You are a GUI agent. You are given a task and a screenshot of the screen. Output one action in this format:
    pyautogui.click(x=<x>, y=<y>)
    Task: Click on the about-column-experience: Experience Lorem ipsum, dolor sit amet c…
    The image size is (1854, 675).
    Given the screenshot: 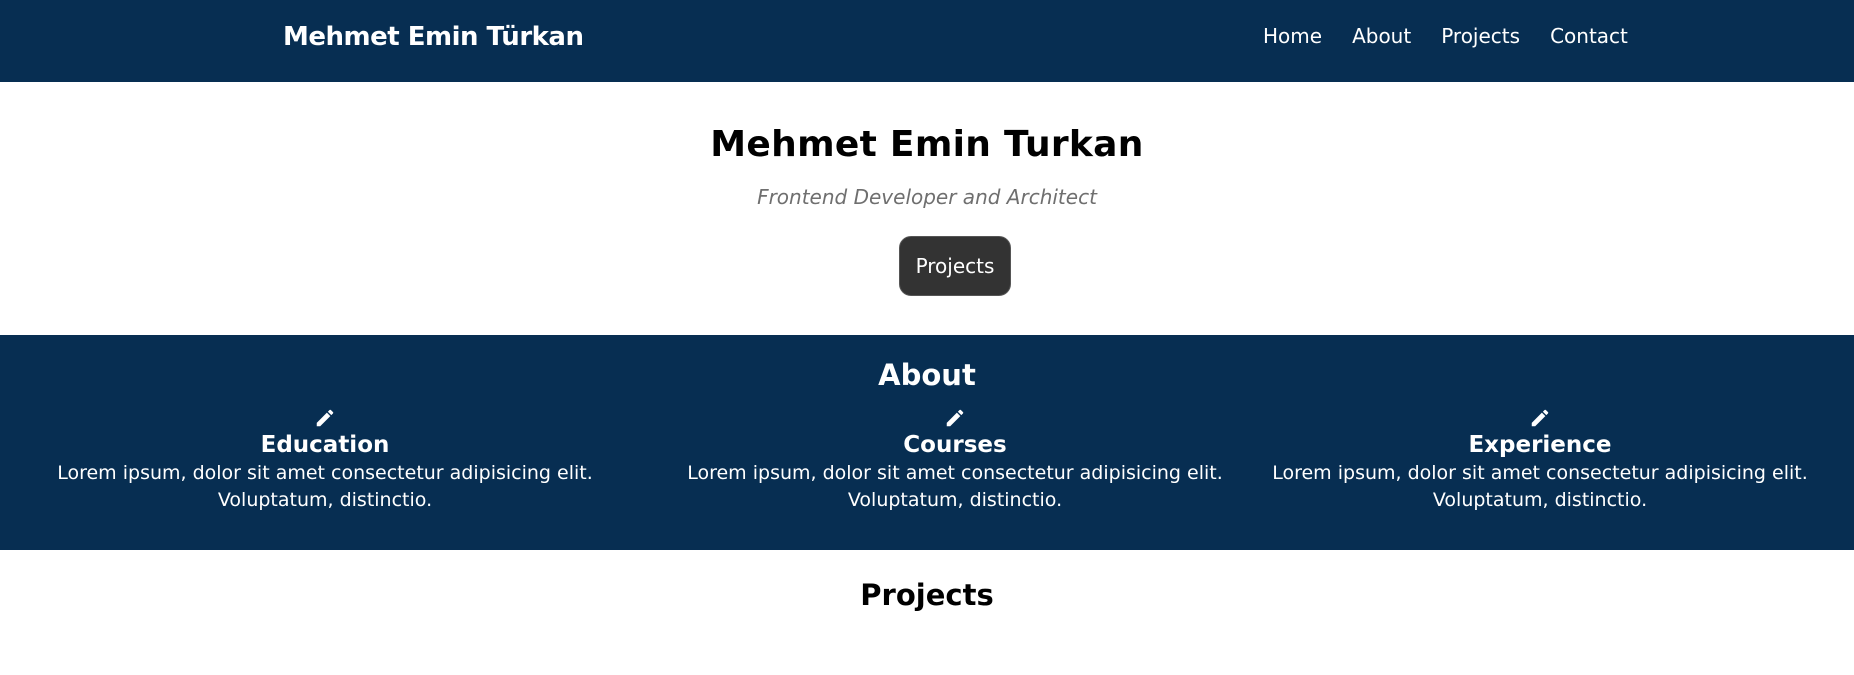 What is the action you would take?
    pyautogui.click(x=1540, y=460)
    